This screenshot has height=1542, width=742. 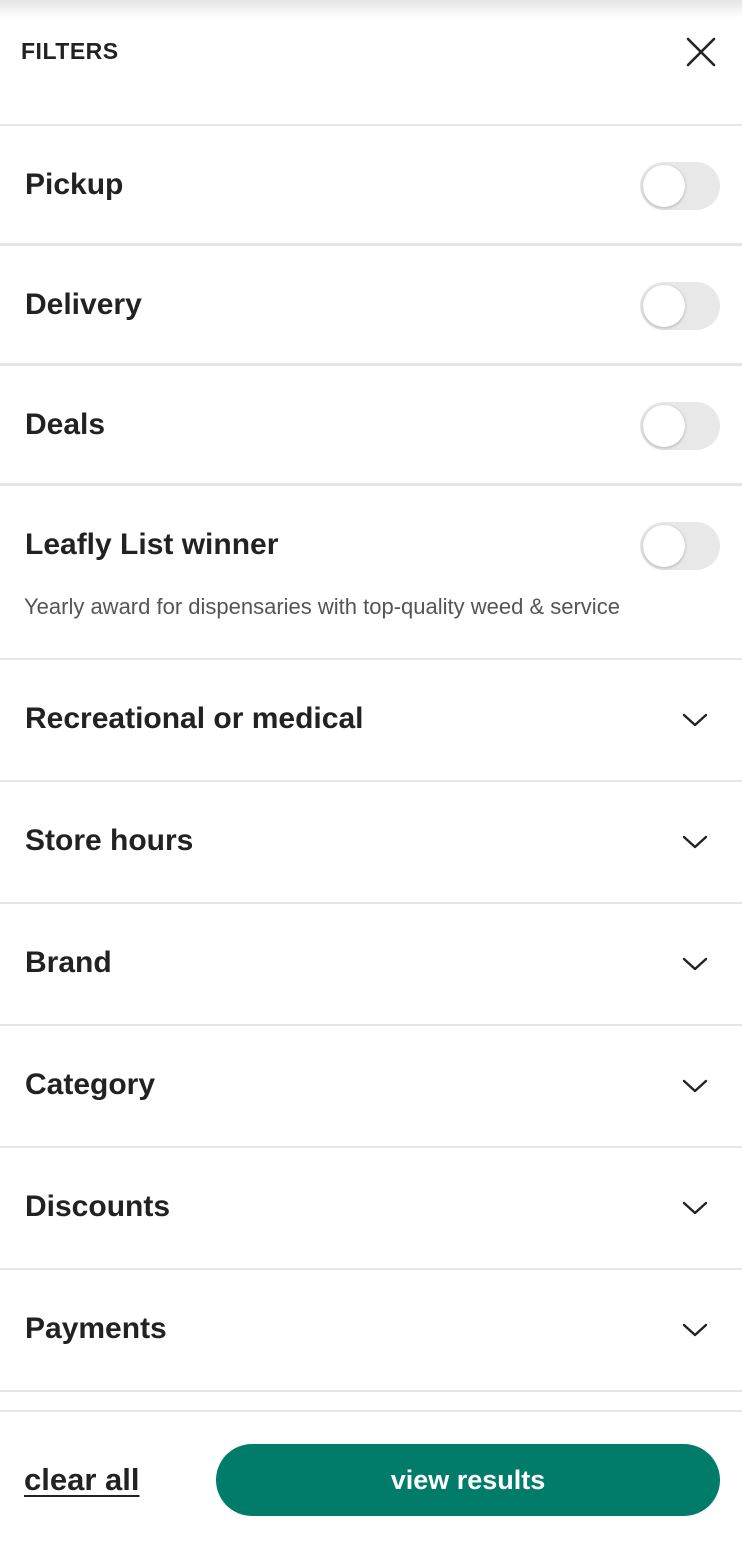 I want to click on filters-footer: clear all view results, so click(x=371, y=1476).